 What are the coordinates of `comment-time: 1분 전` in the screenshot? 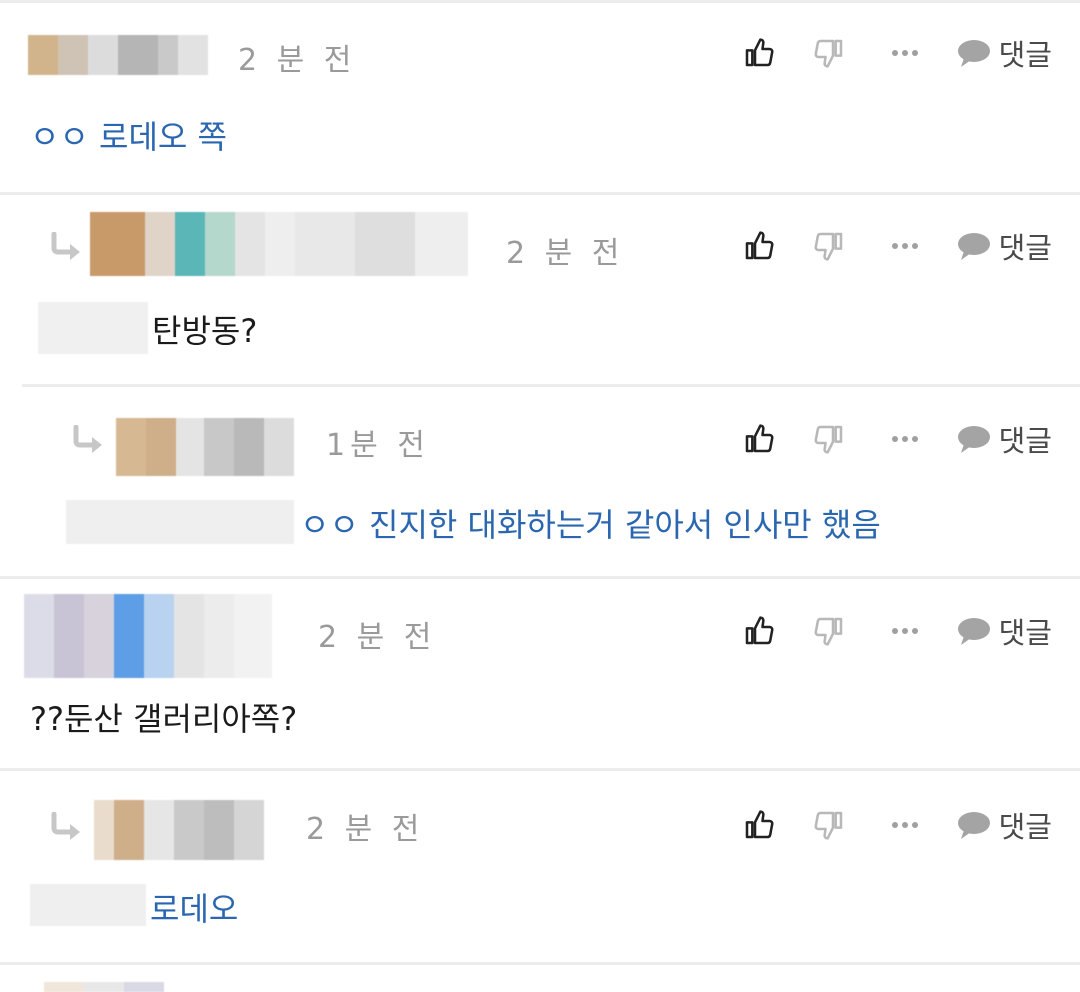 It's located at (378, 445).